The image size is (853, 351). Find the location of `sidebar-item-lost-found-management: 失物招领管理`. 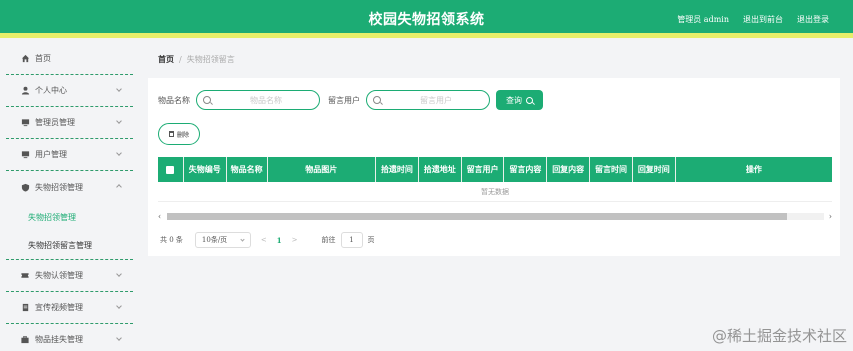

sidebar-item-lost-found-management: 失物招领管理 is located at coordinates (69, 187).